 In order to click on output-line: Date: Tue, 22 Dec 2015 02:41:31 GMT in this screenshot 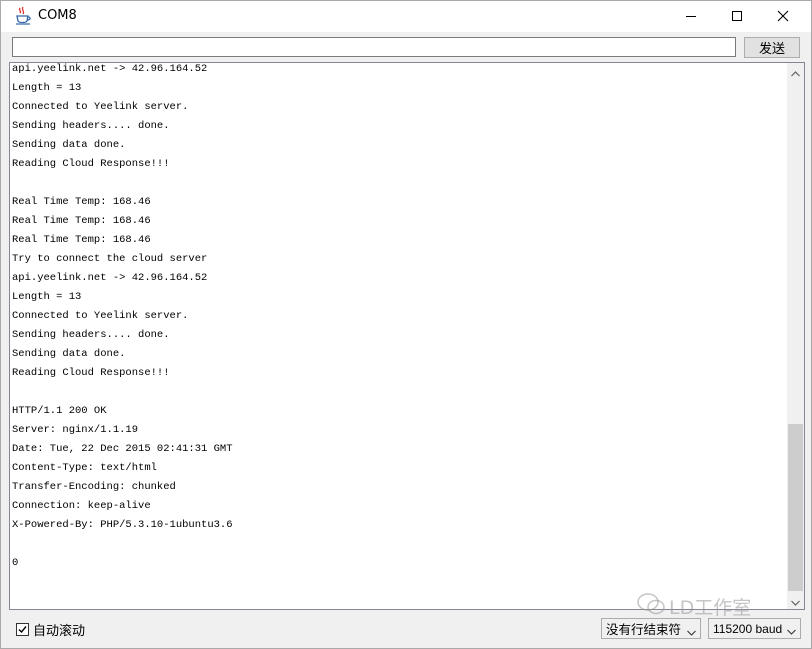, I will do `click(122, 449)`.